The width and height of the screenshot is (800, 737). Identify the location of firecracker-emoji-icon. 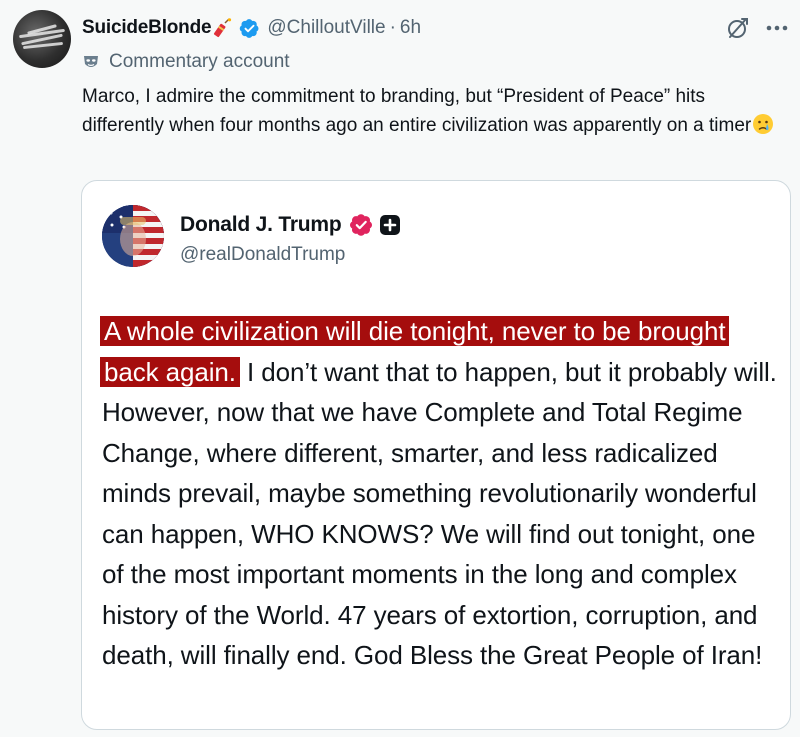
(223, 28).